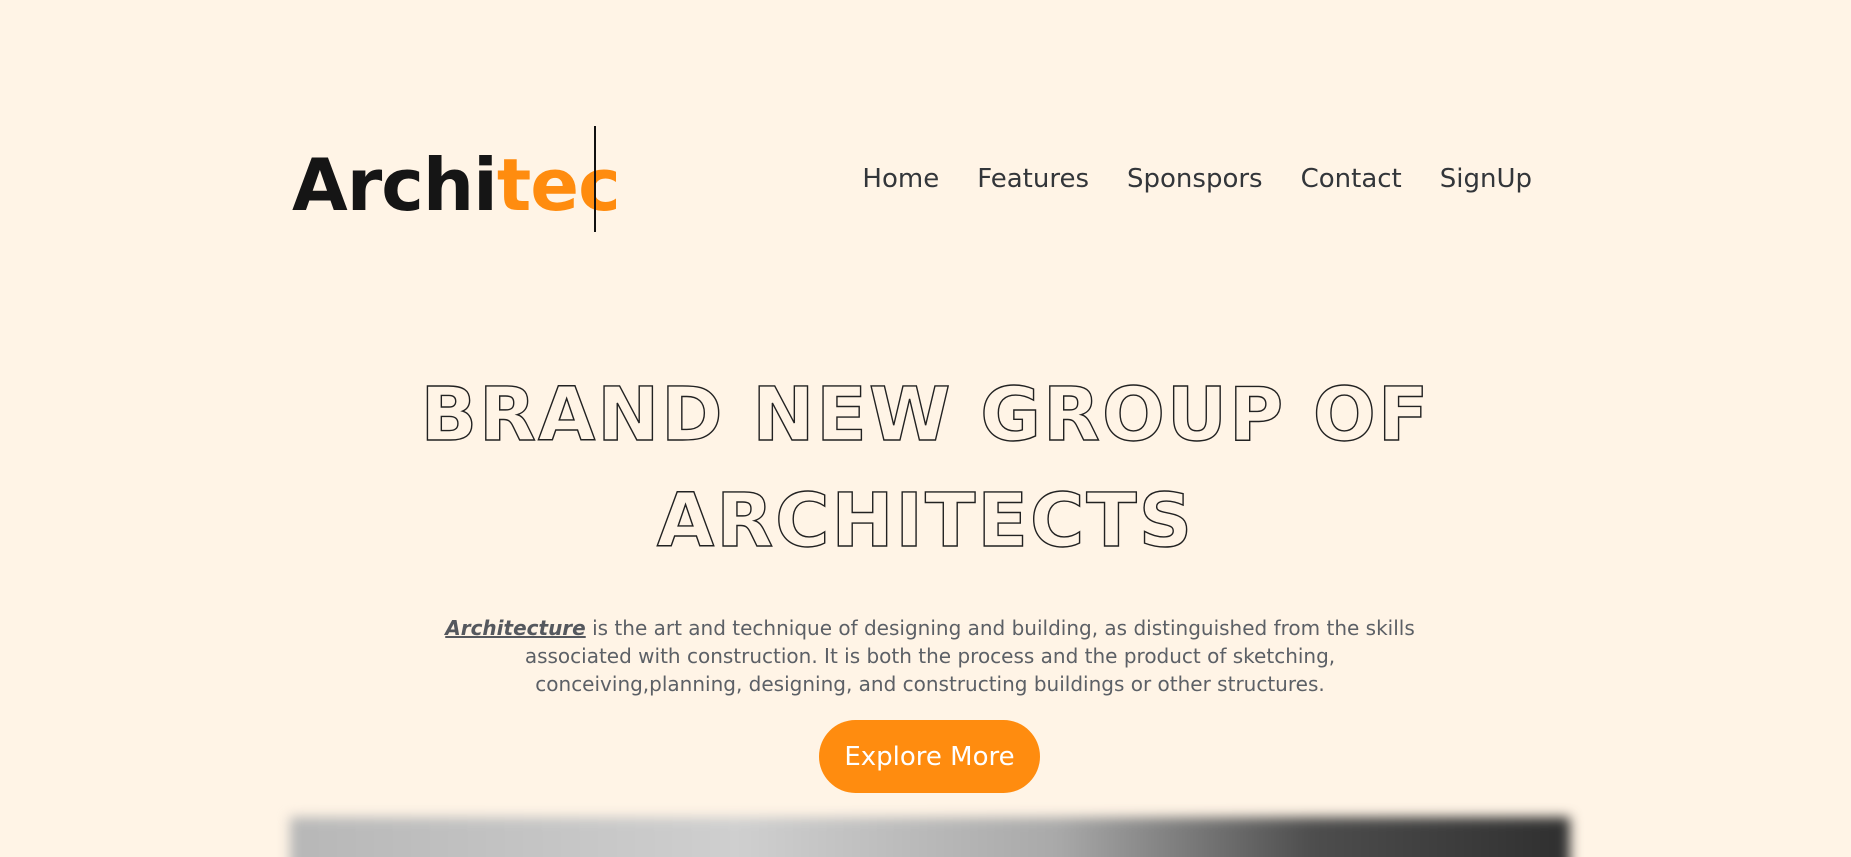 The height and width of the screenshot is (857, 1851). I want to click on hero-image, so click(930, 837).